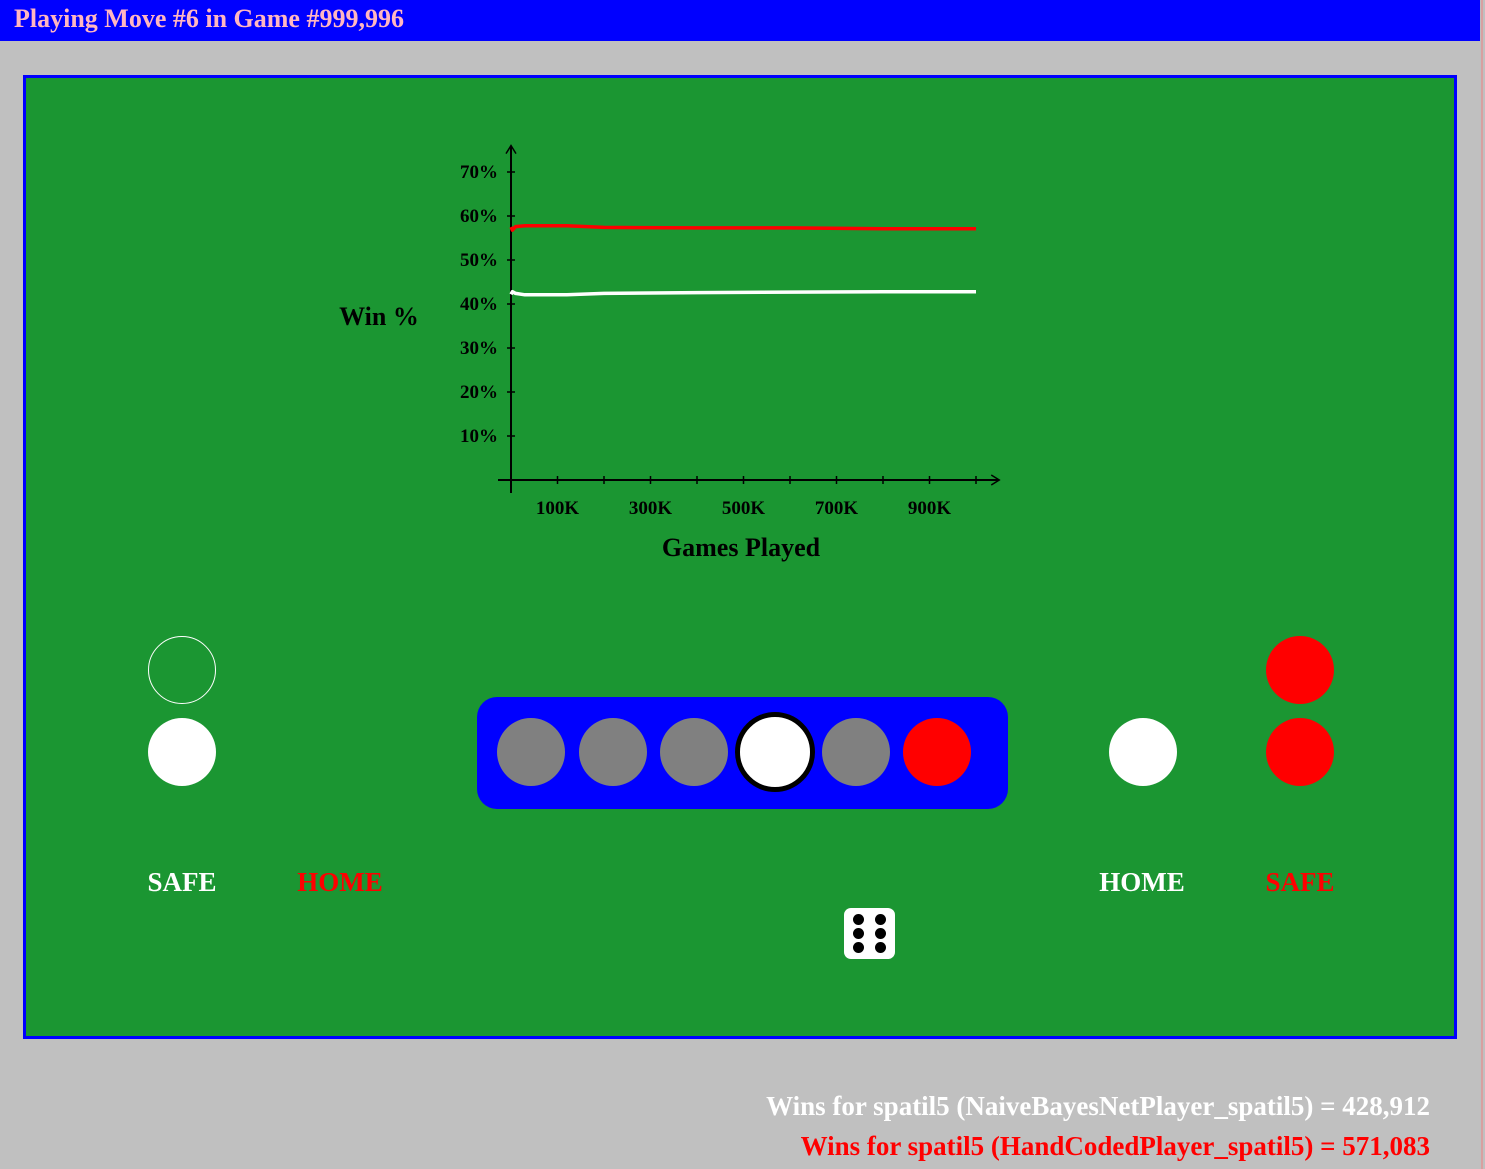 This screenshot has height=1169, width=1485. What do you see at coordinates (182, 882) in the screenshot?
I see `left-safe-label: SAFE` at bounding box center [182, 882].